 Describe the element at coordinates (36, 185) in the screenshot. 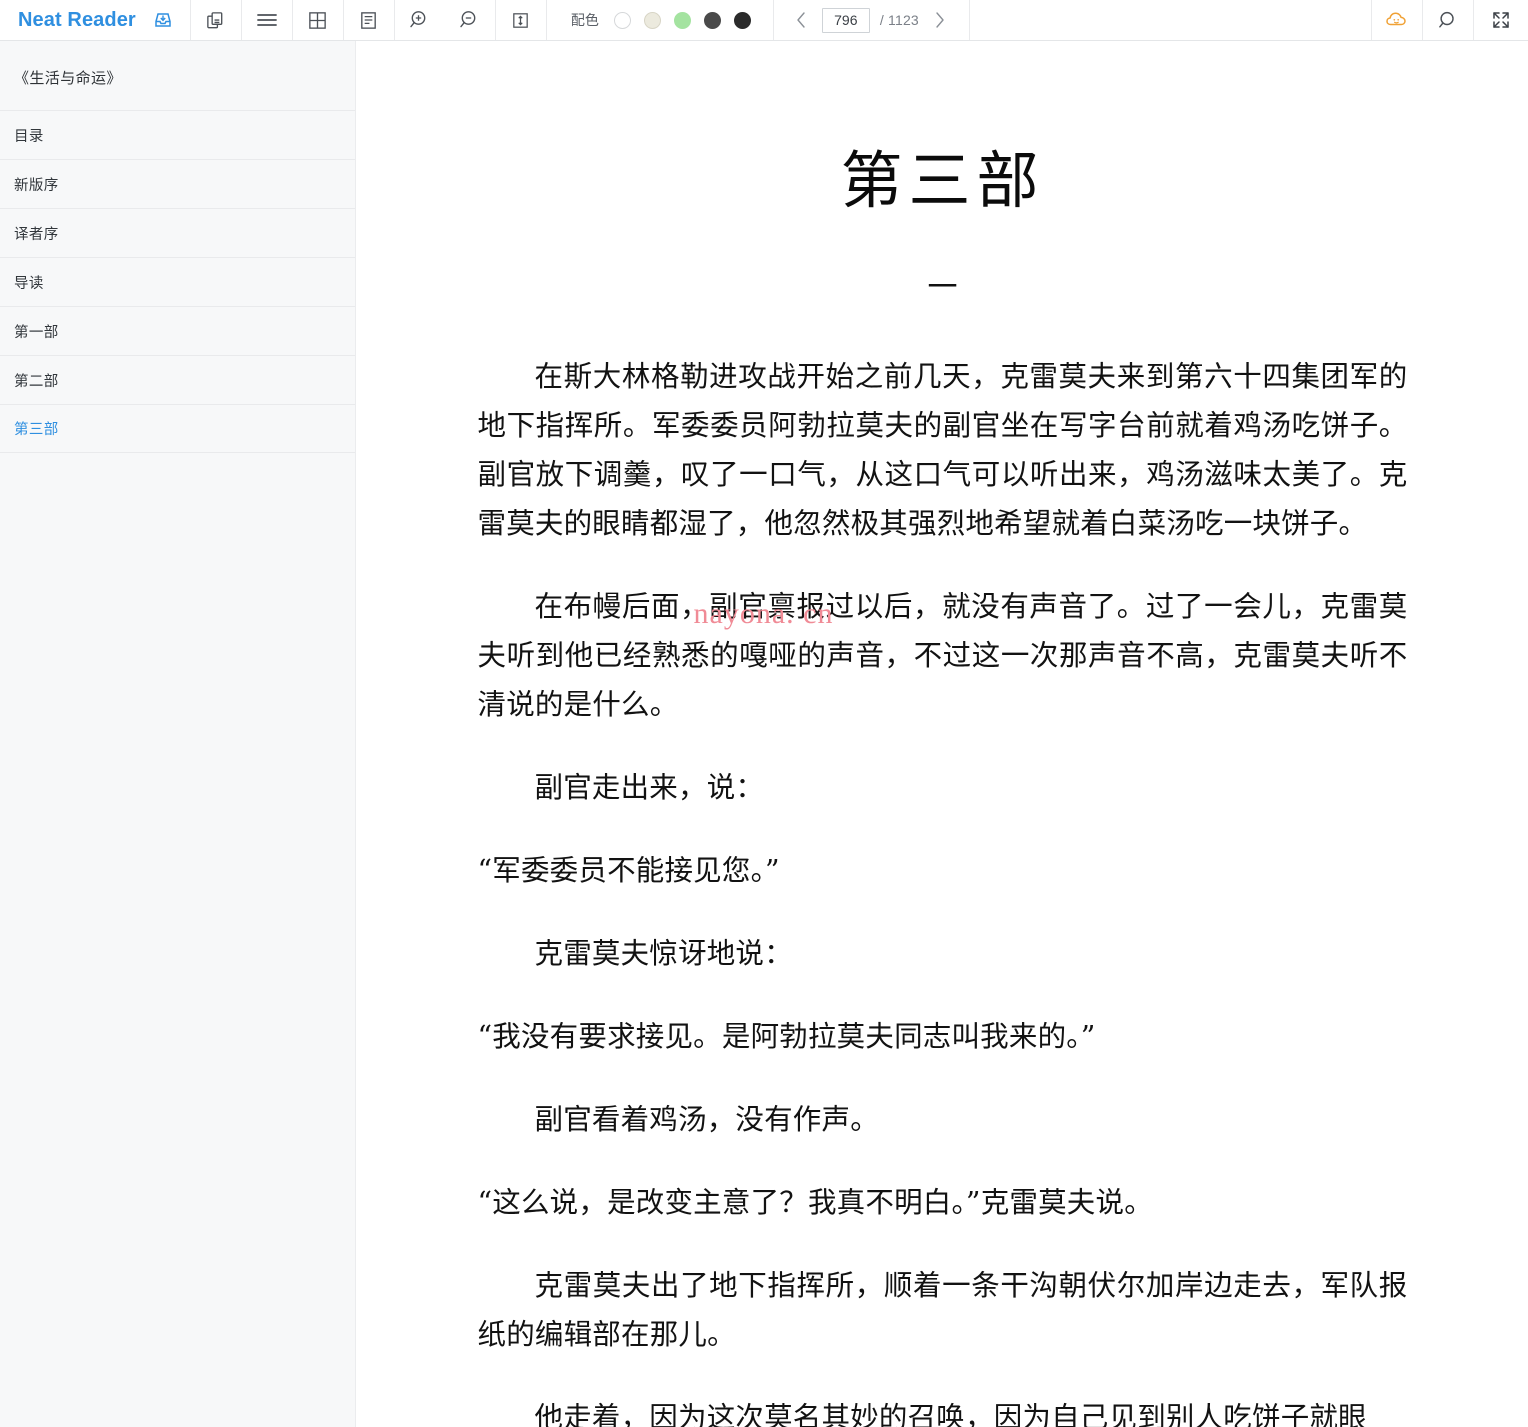

I see `toc-item-label: 新版序` at that location.